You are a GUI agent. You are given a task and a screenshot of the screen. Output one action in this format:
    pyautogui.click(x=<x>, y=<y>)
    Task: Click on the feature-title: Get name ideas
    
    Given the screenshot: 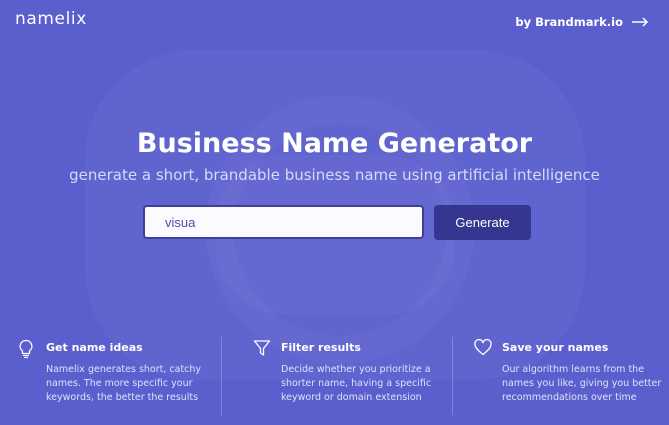 What is the action you would take?
    pyautogui.click(x=94, y=347)
    